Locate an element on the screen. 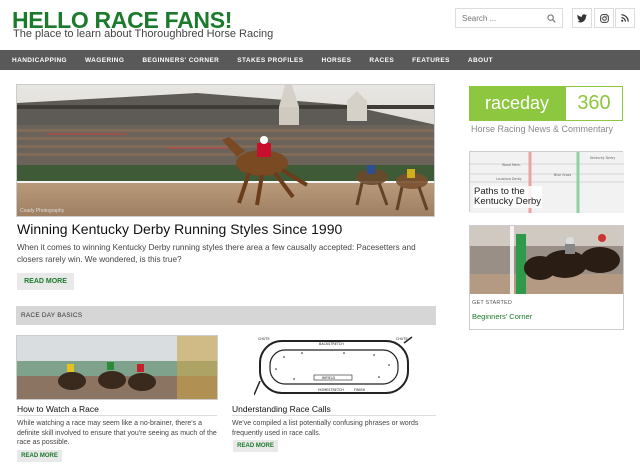  nav-wagering: WAGERING is located at coordinates (104, 60).